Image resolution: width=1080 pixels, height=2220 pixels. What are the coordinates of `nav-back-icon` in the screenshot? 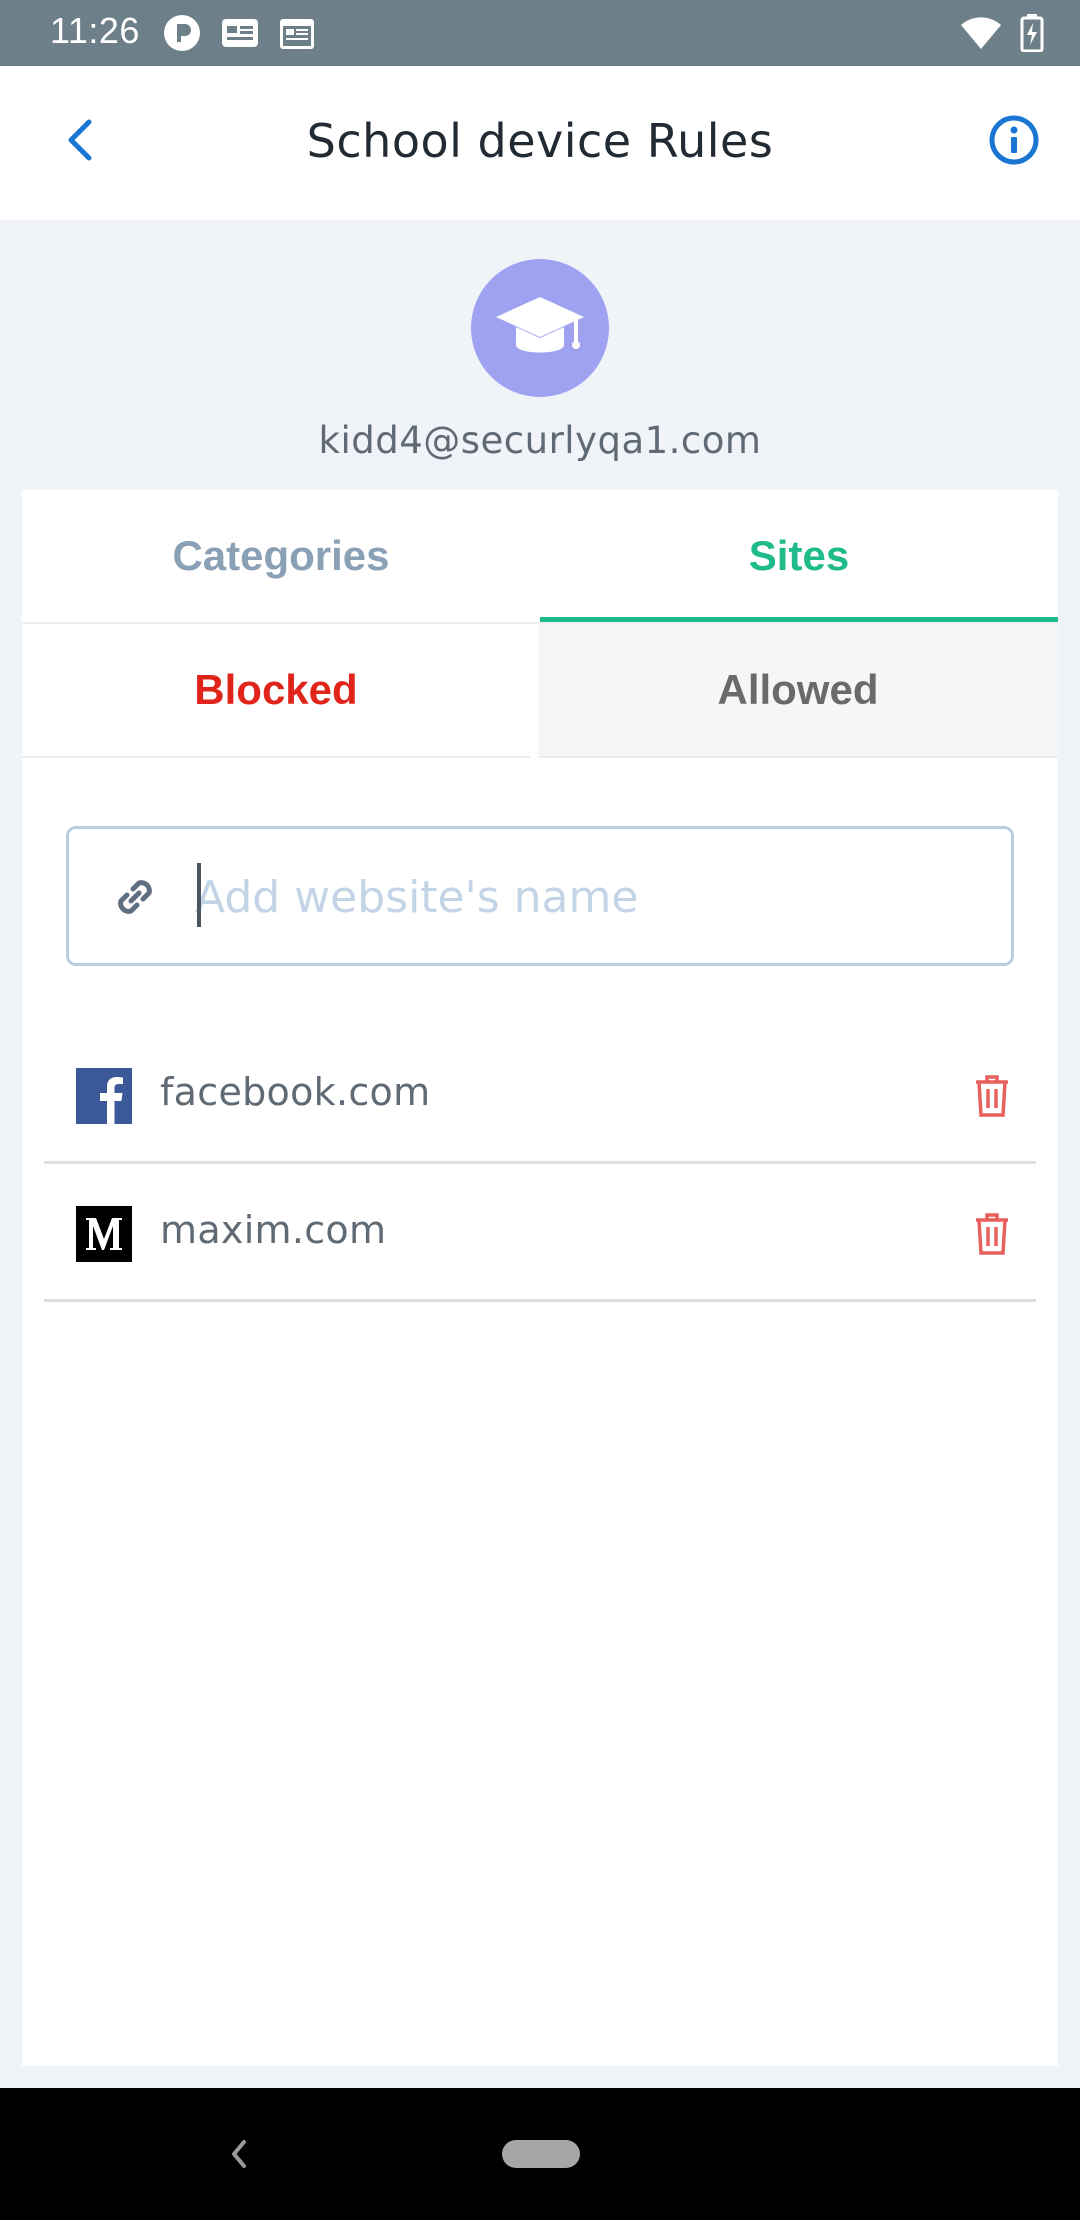 It's located at (239, 2154).